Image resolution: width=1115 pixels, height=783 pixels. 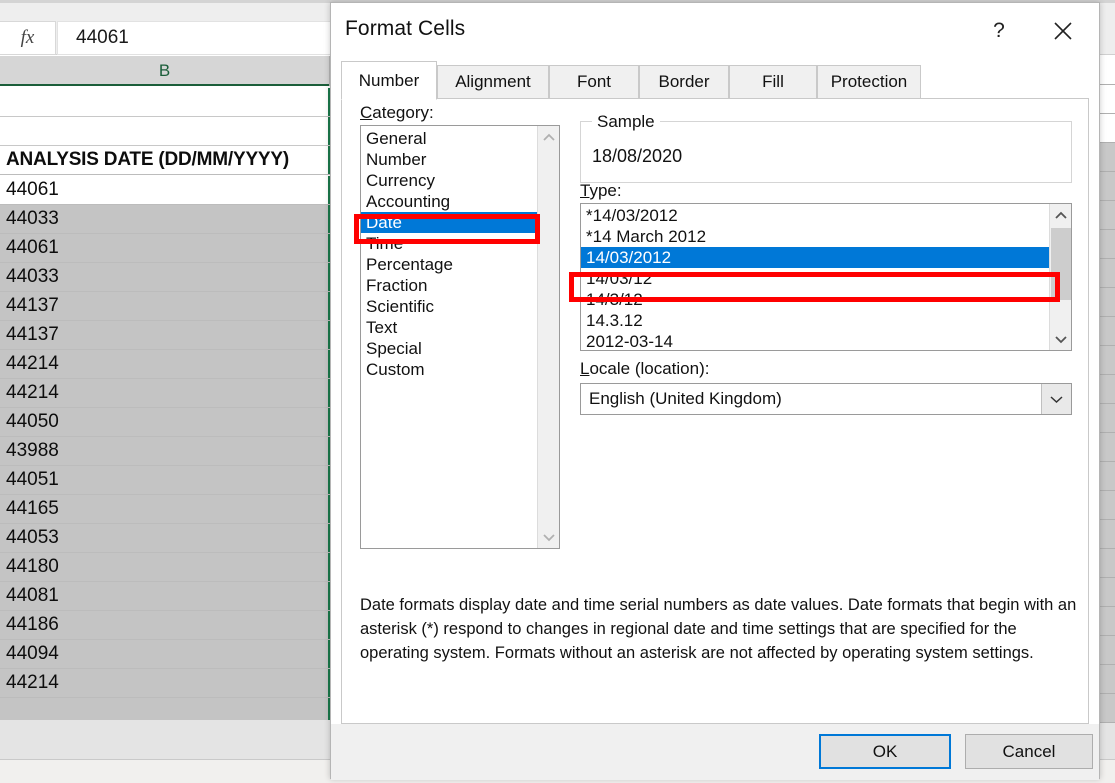 What do you see at coordinates (165, 480) in the screenshot?
I see `cell-value: 44051` at bounding box center [165, 480].